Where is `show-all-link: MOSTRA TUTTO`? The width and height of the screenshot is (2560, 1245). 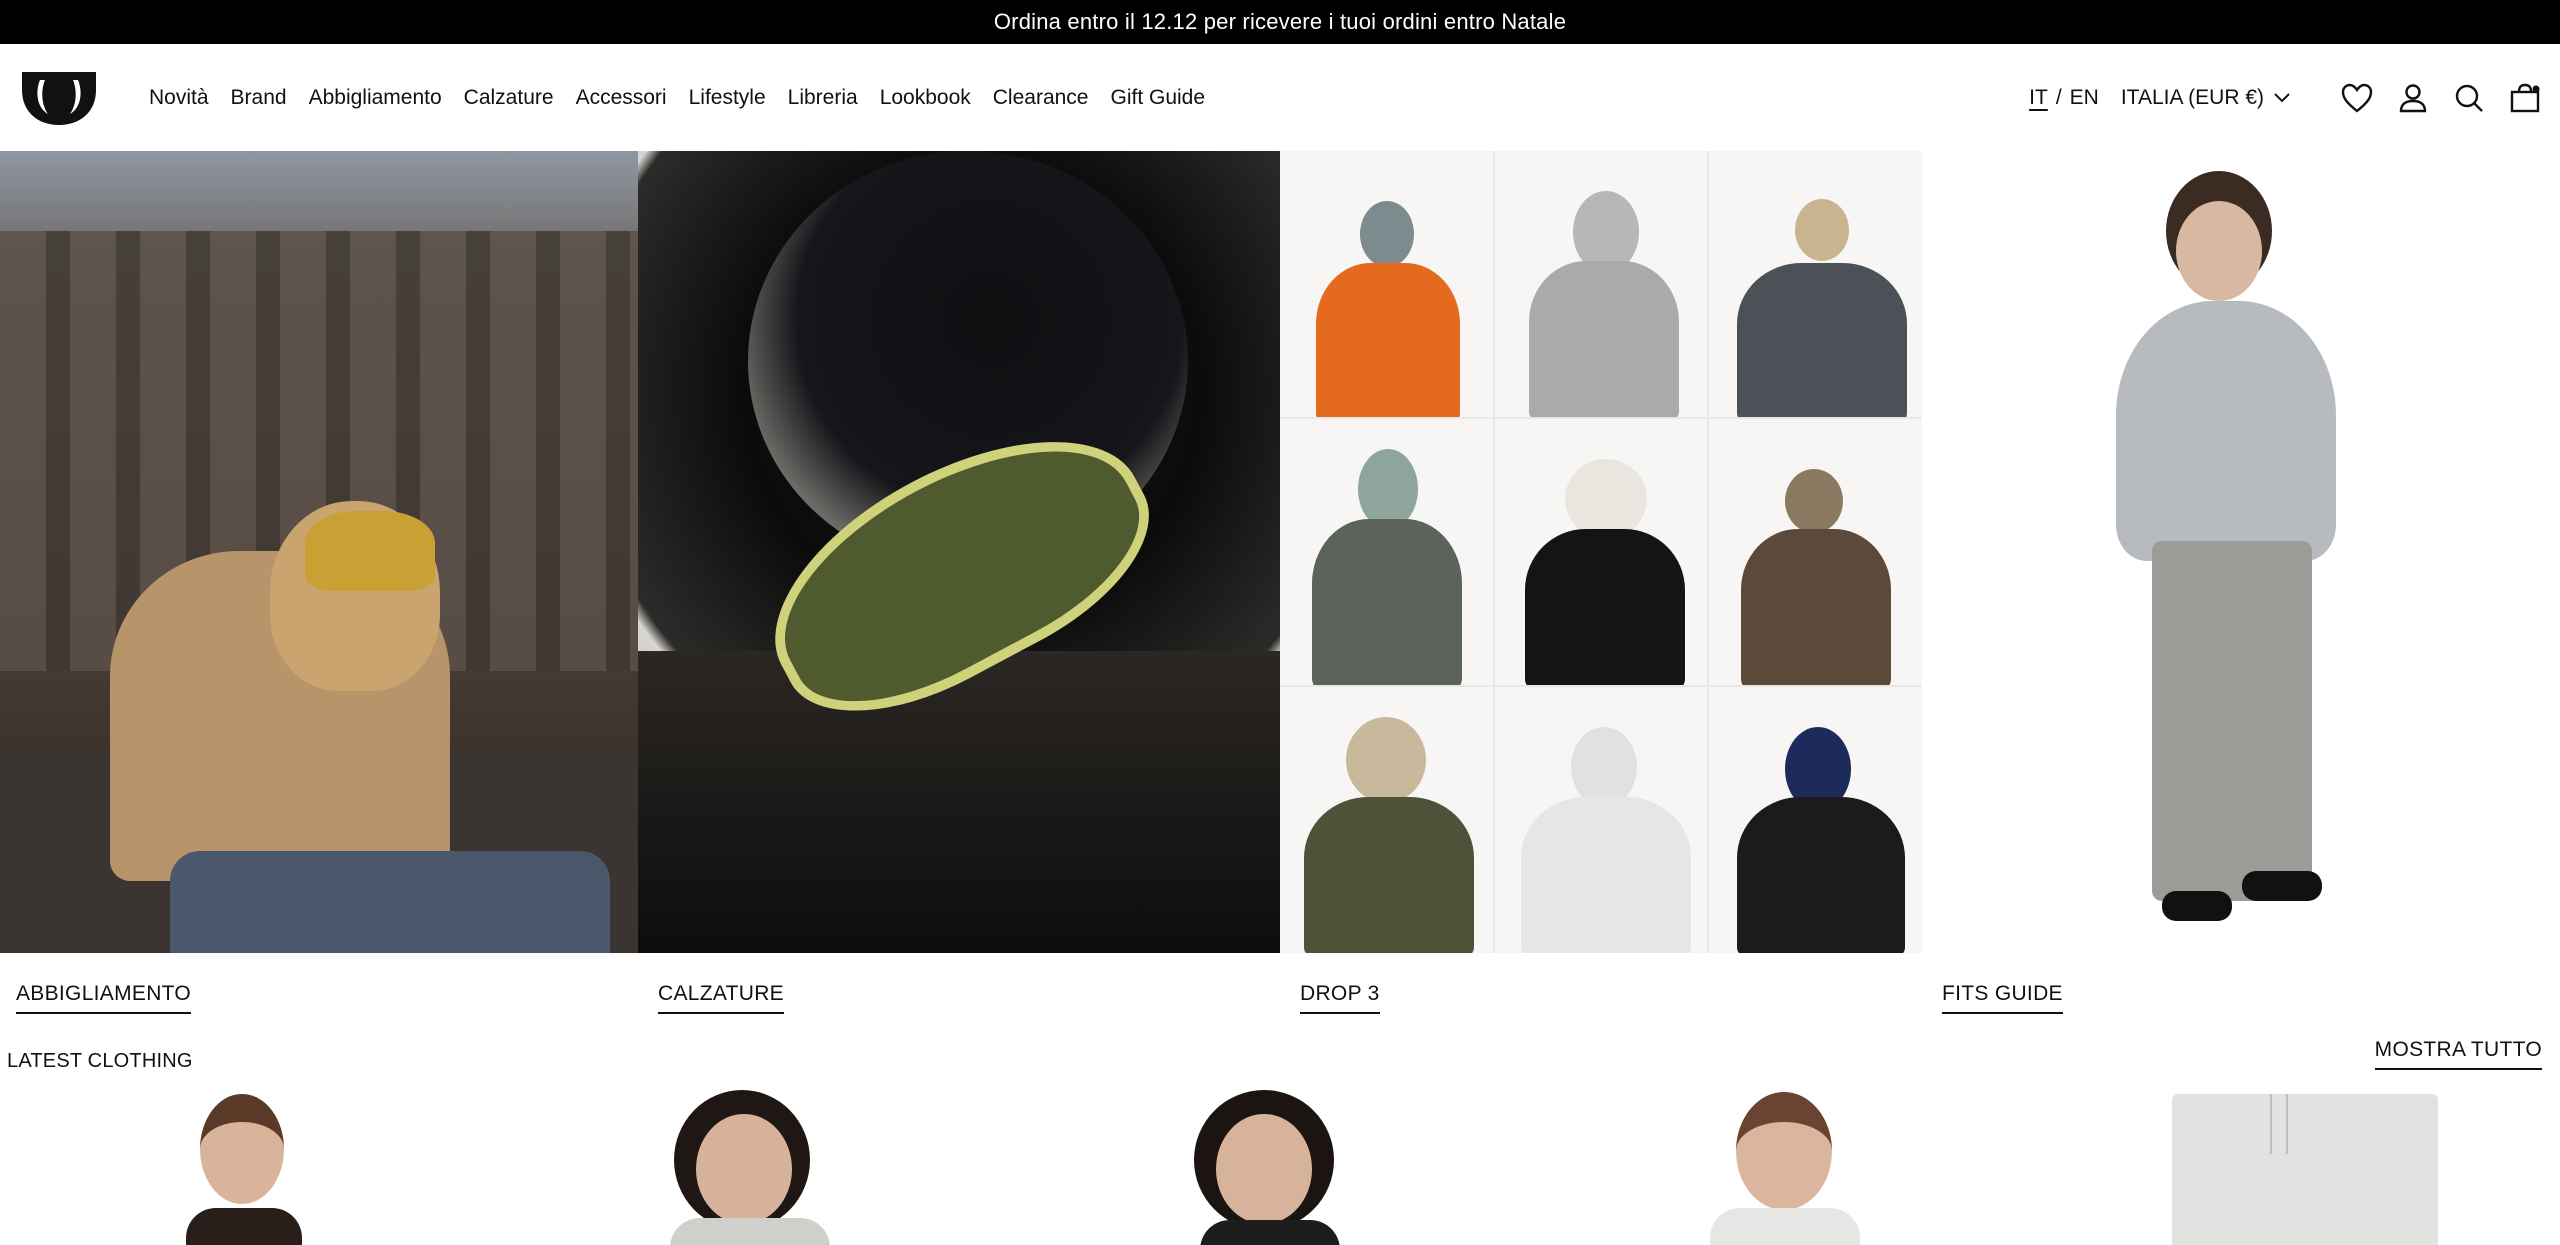 show-all-link: MOSTRA TUTTO is located at coordinates (2458, 1054).